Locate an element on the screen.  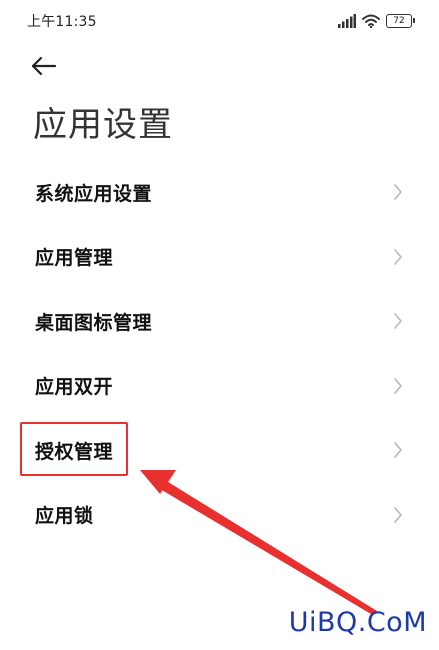
battery-icon: 72 is located at coordinates (400, 21).